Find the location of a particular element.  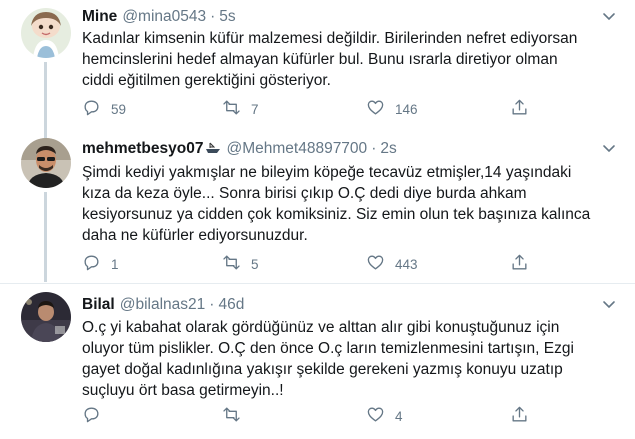

retweet-button: 5 is located at coordinates (240, 264).